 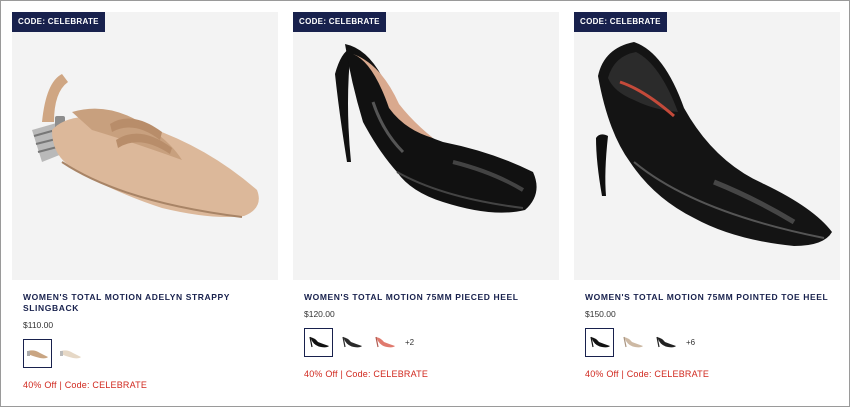 I want to click on swatch-coral, so click(x=384, y=342).